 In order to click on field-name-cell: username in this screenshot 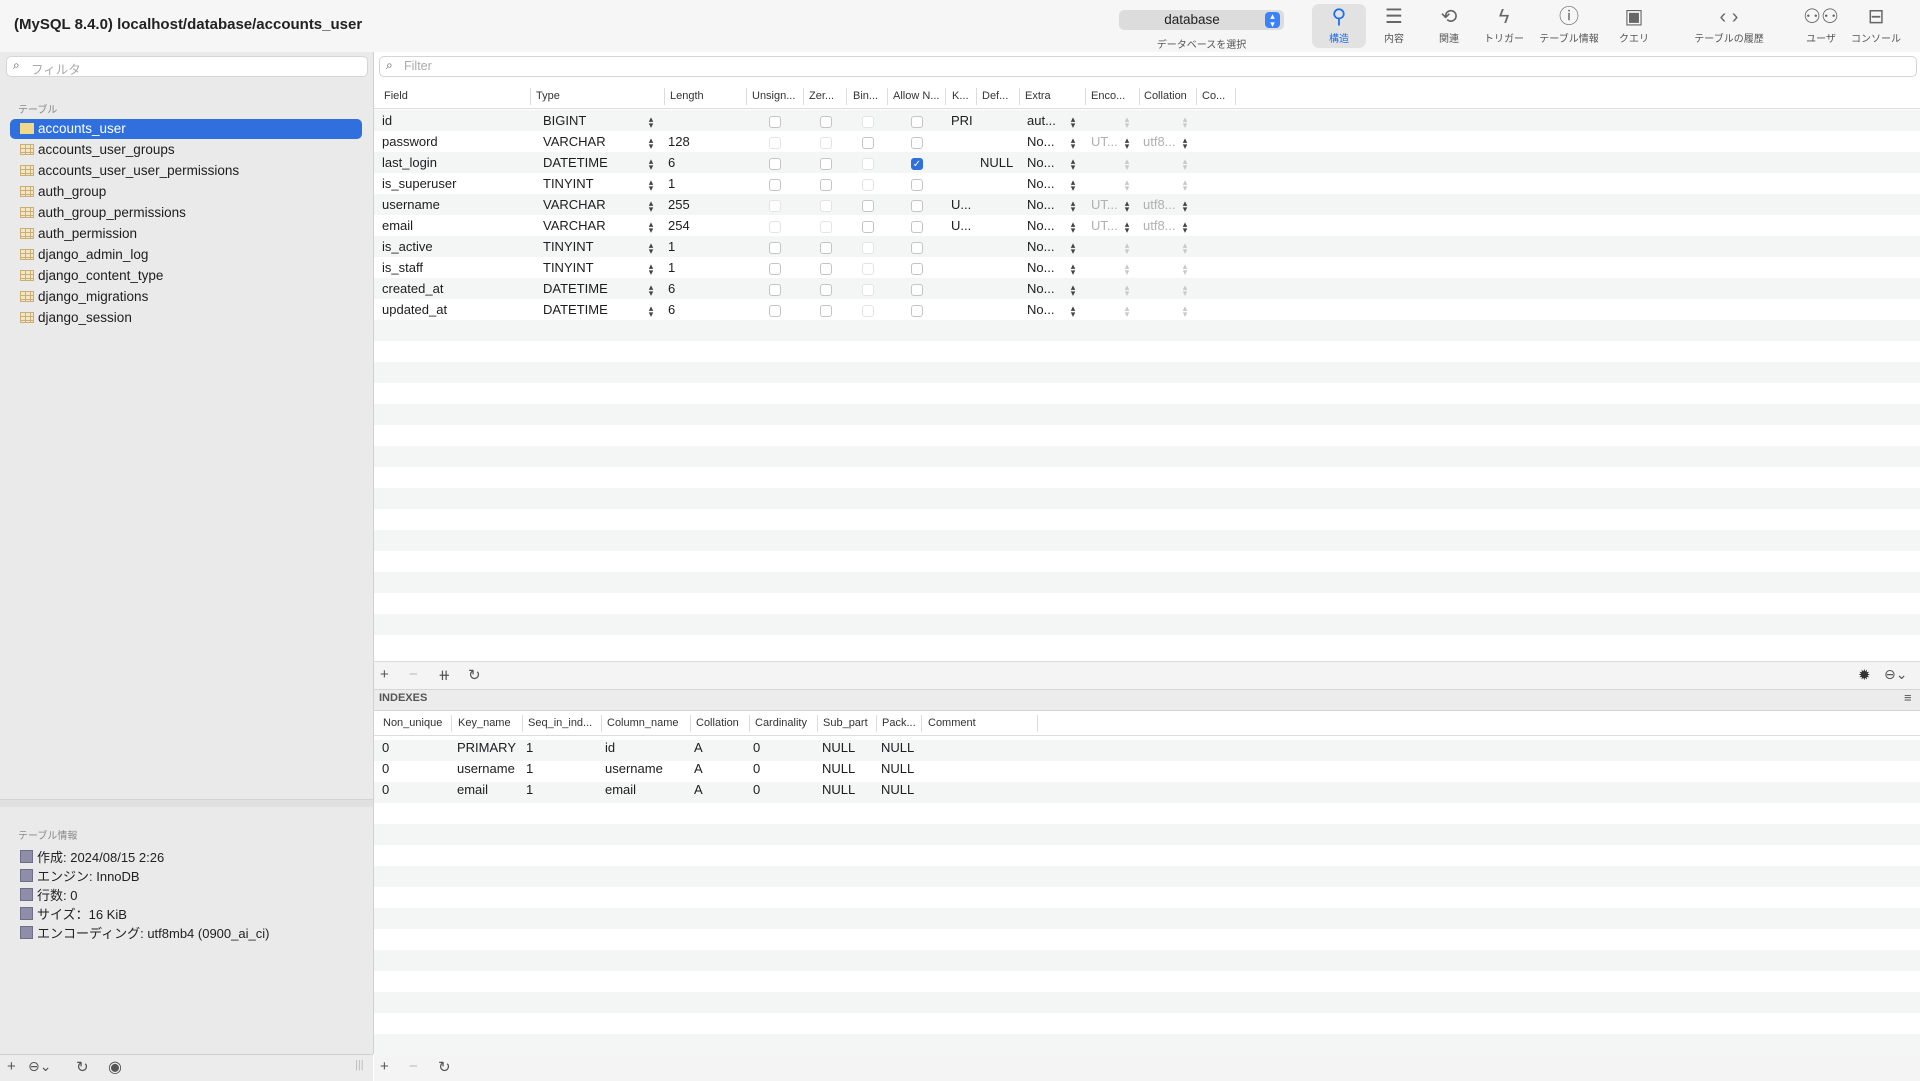, I will do `click(411, 204)`.